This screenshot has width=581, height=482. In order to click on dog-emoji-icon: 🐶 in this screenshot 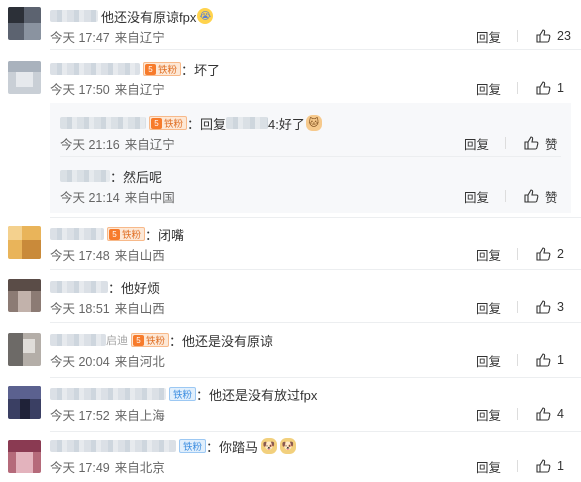, I will do `click(269, 446)`.